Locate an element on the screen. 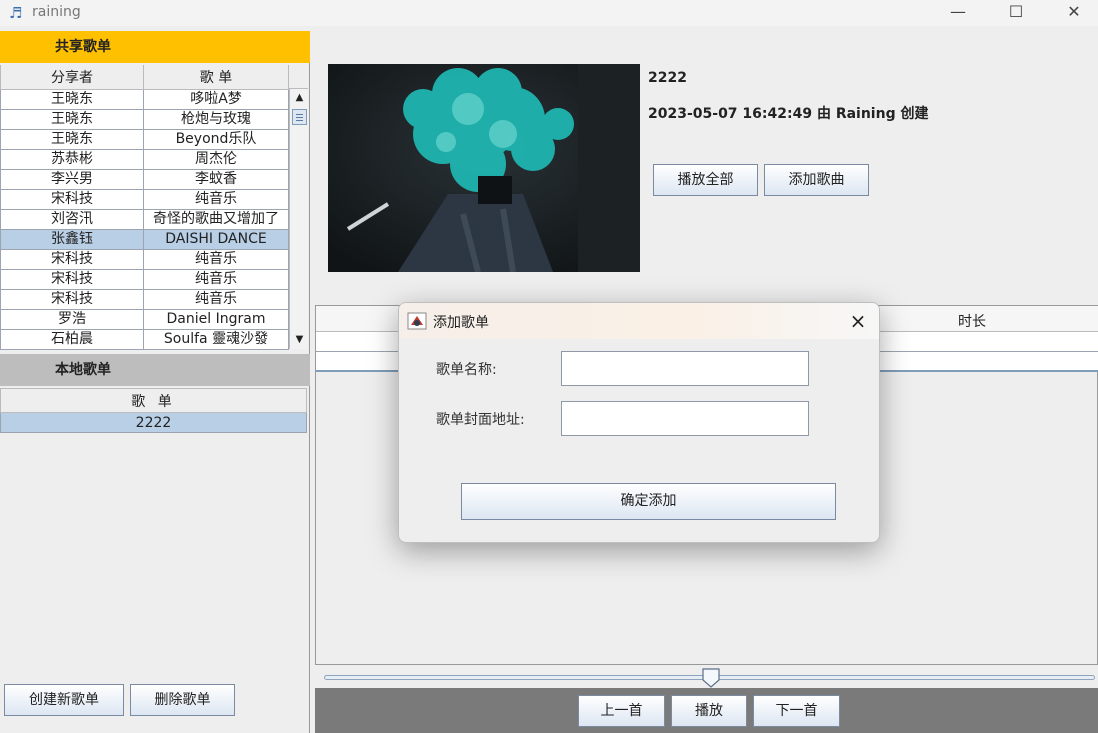 This screenshot has height=733, width=1098. playlist-cell: Soulfa 靈魂沙發 is located at coordinates (216, 339).